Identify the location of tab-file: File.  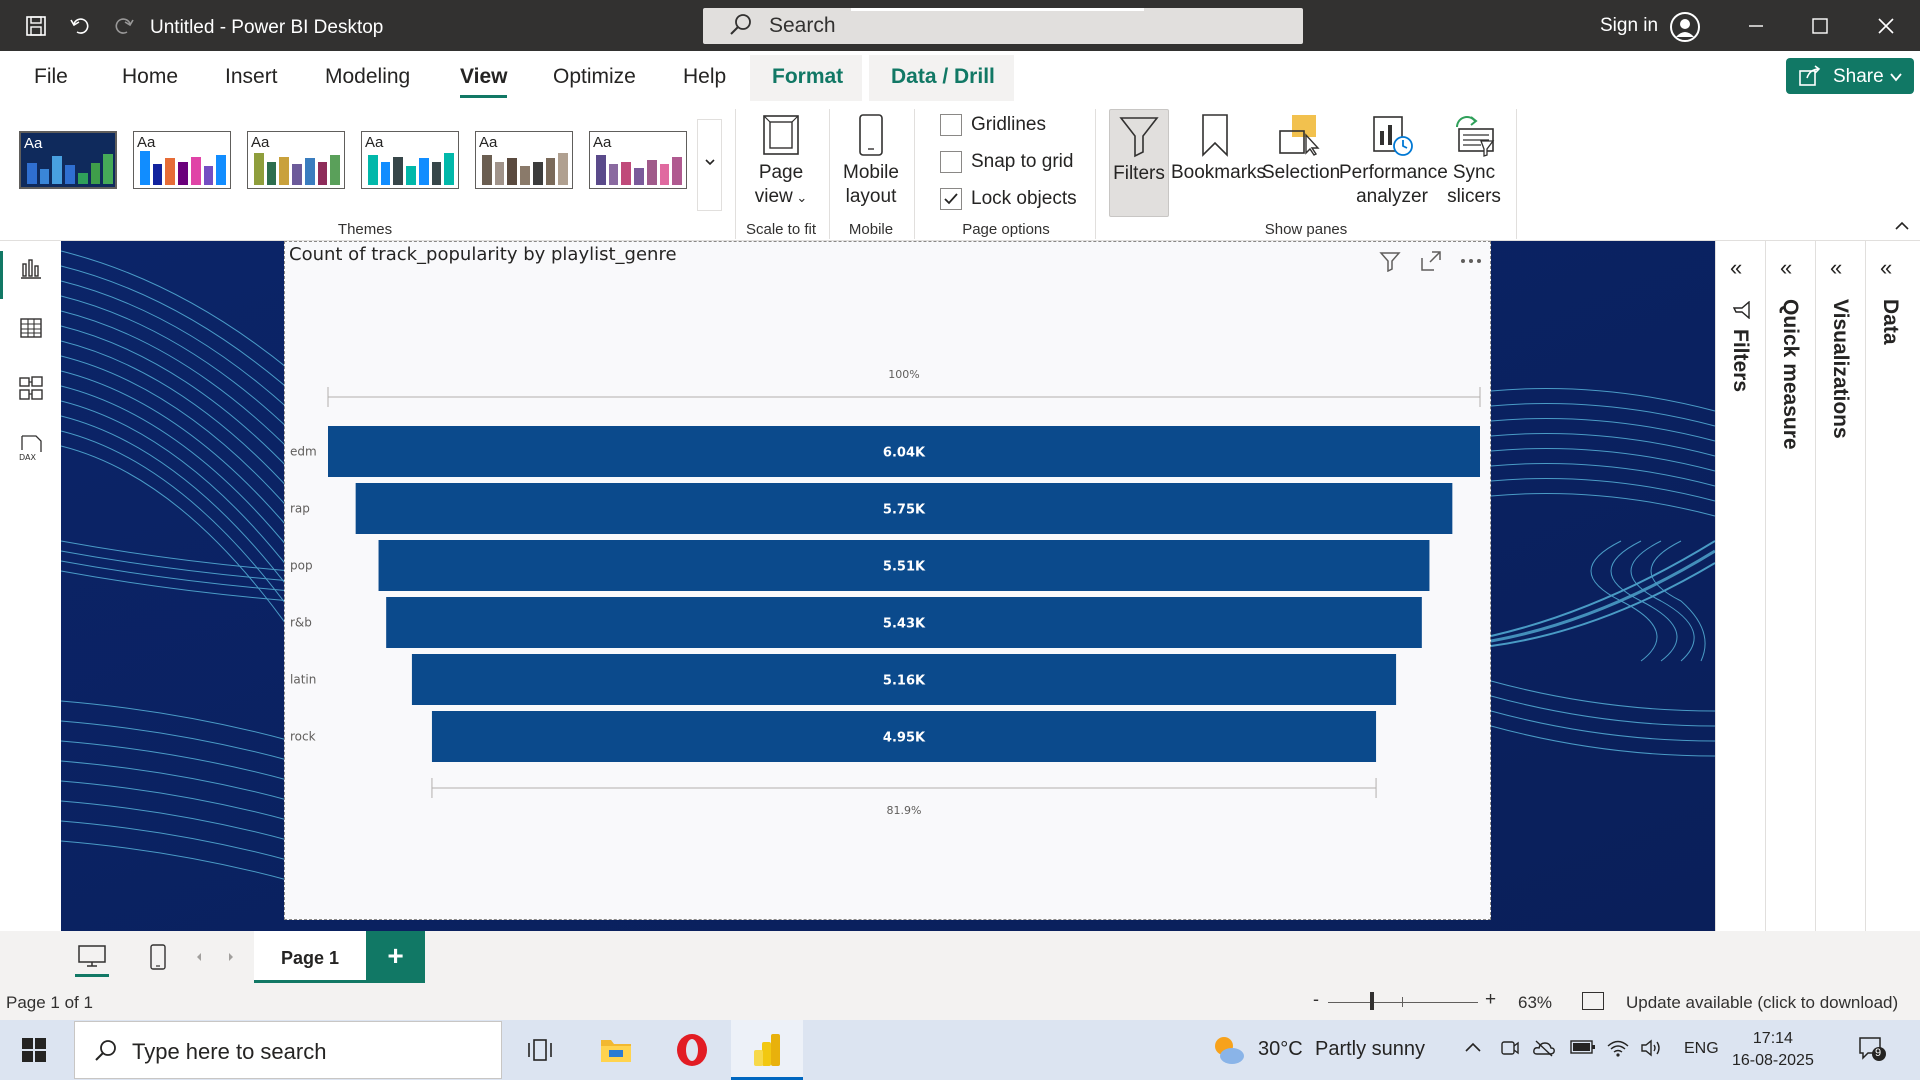
(51, 77).